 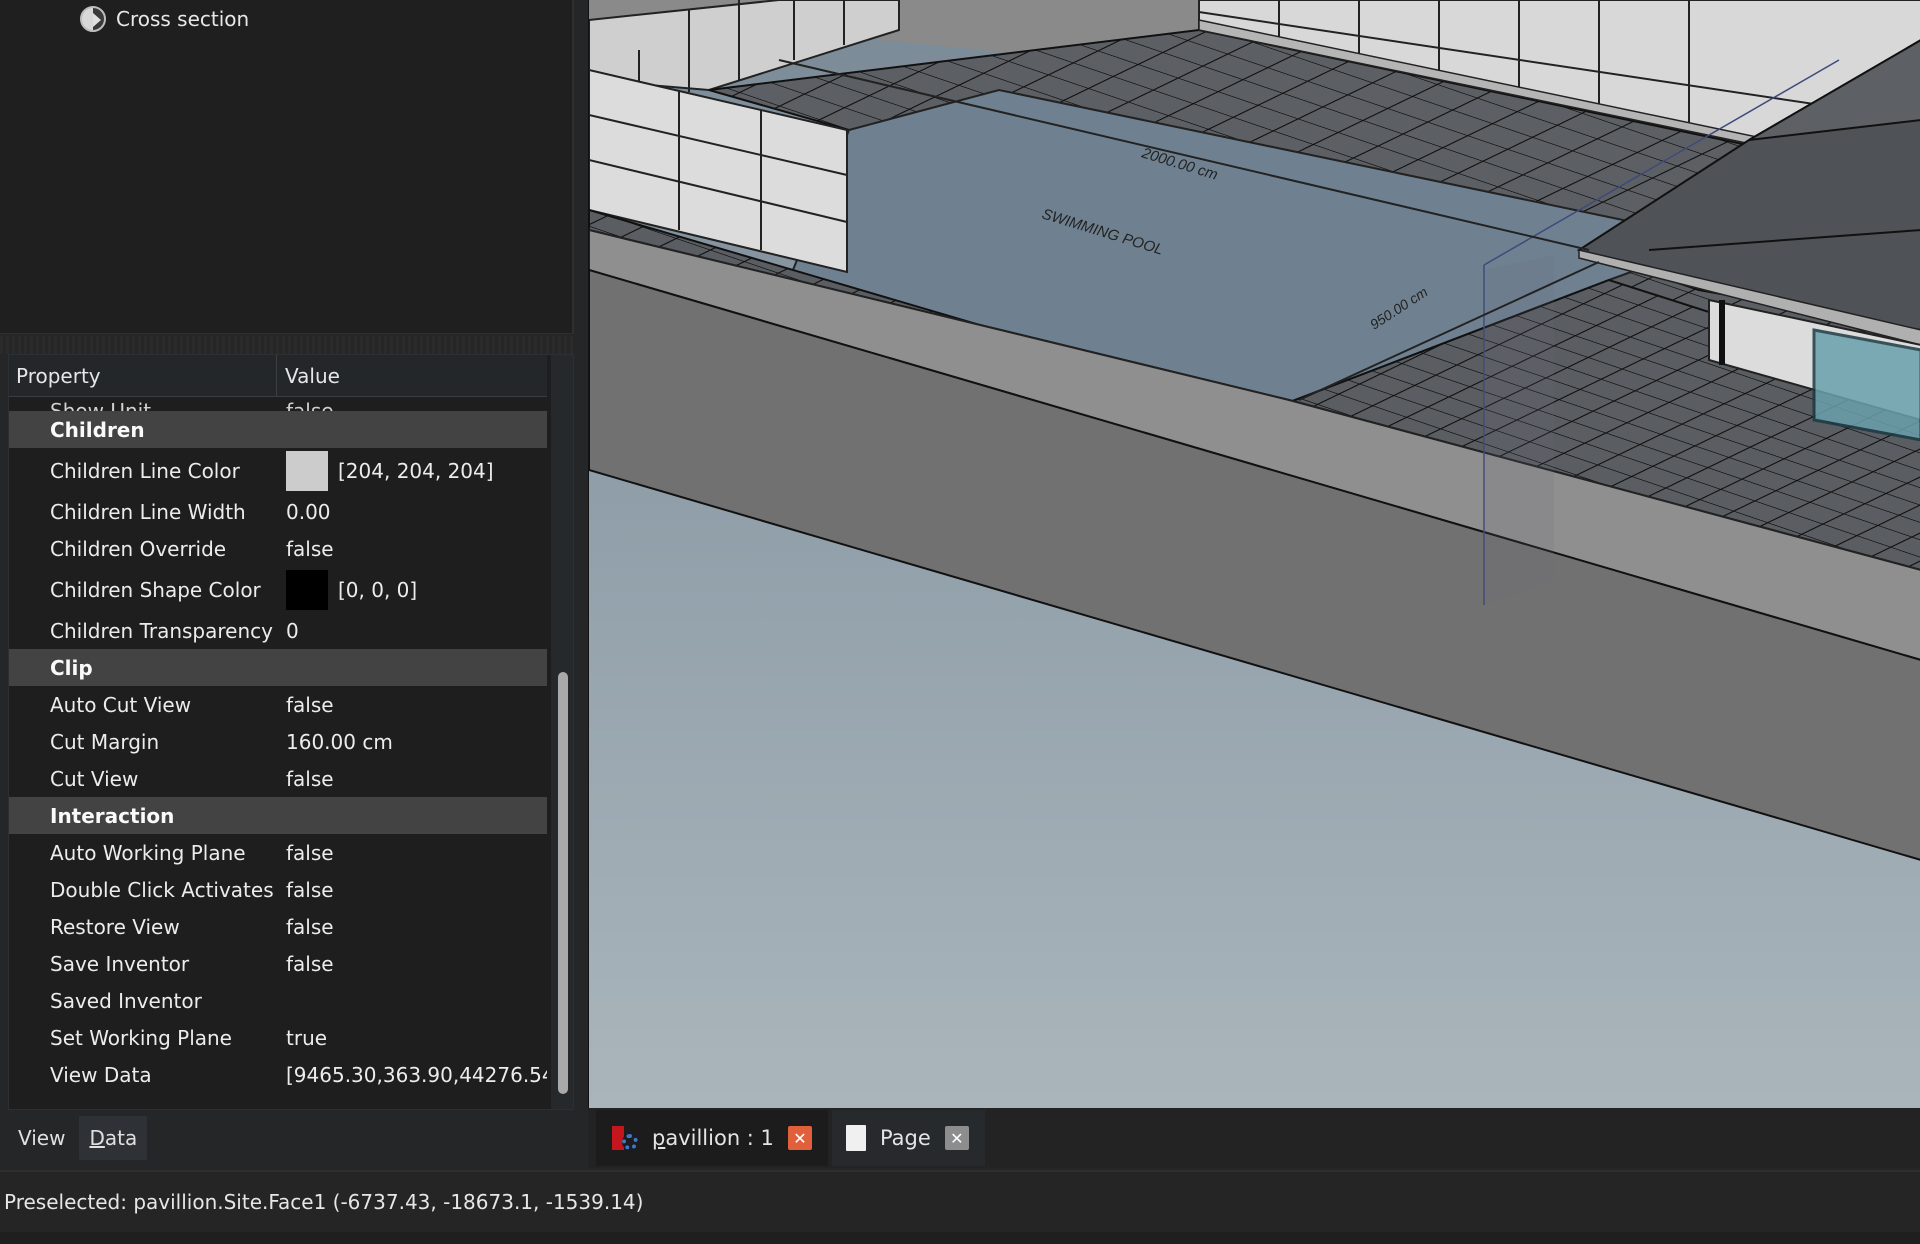 I want to click on window-bottom-edge, so click(x=960, y=1238).